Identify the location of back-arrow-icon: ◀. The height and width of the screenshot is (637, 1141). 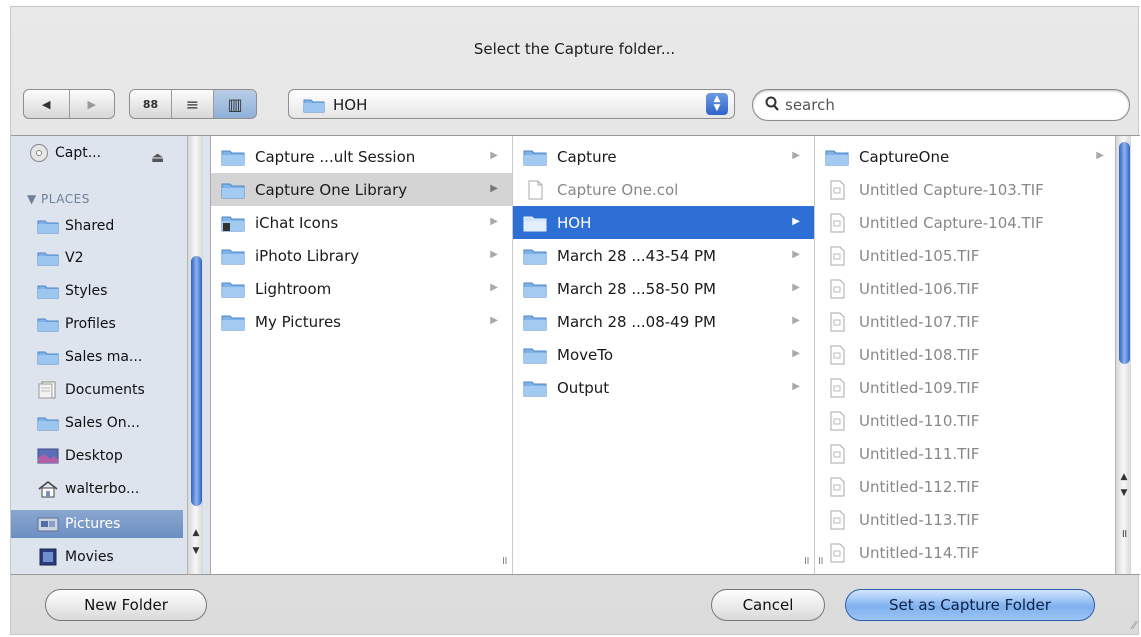
(46, 104).